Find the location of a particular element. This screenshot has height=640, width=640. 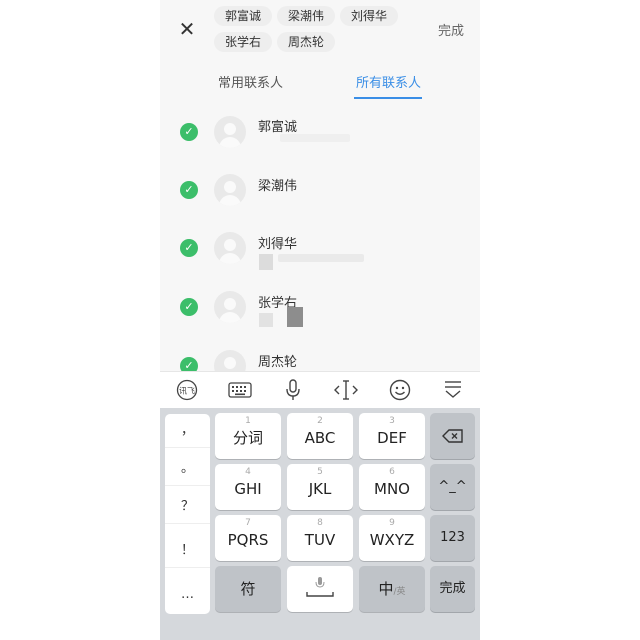

key-label: GHI is located at coordinates (248, 489).